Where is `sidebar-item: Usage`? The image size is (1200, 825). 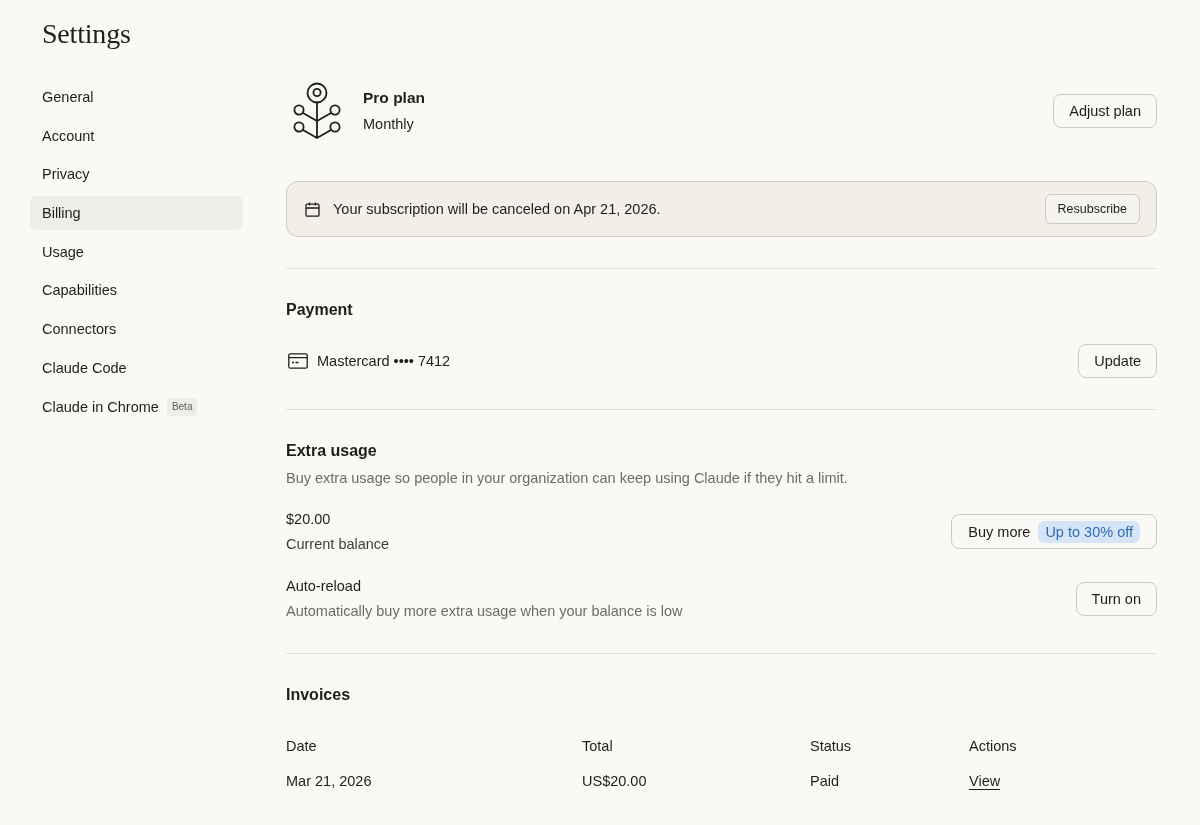 sidebar-item: Usage is located at coordinates (136, 251).